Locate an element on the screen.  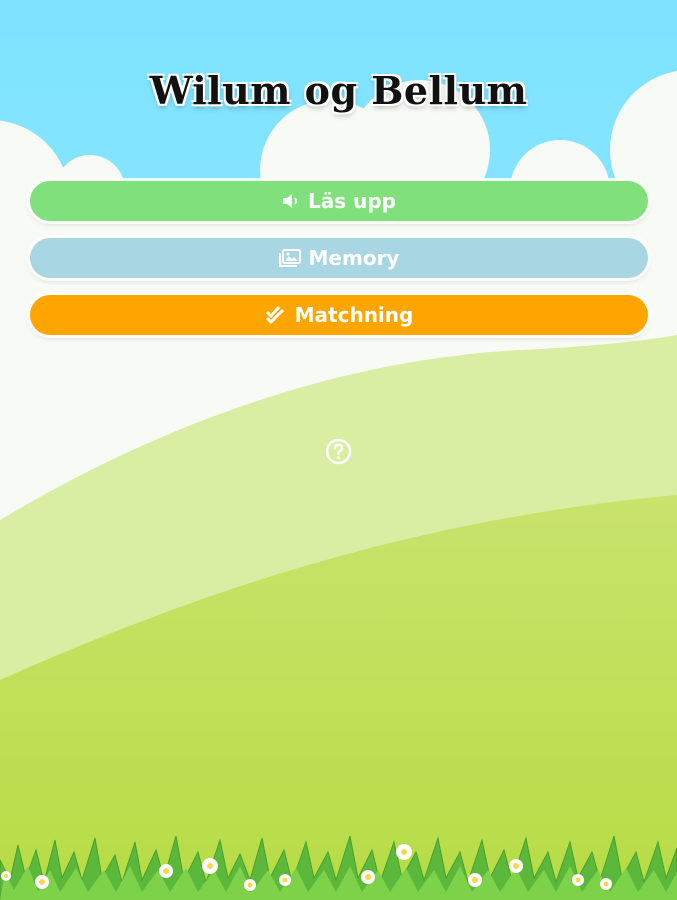
matching-label: Matchning is located at coordinates (354, 315).